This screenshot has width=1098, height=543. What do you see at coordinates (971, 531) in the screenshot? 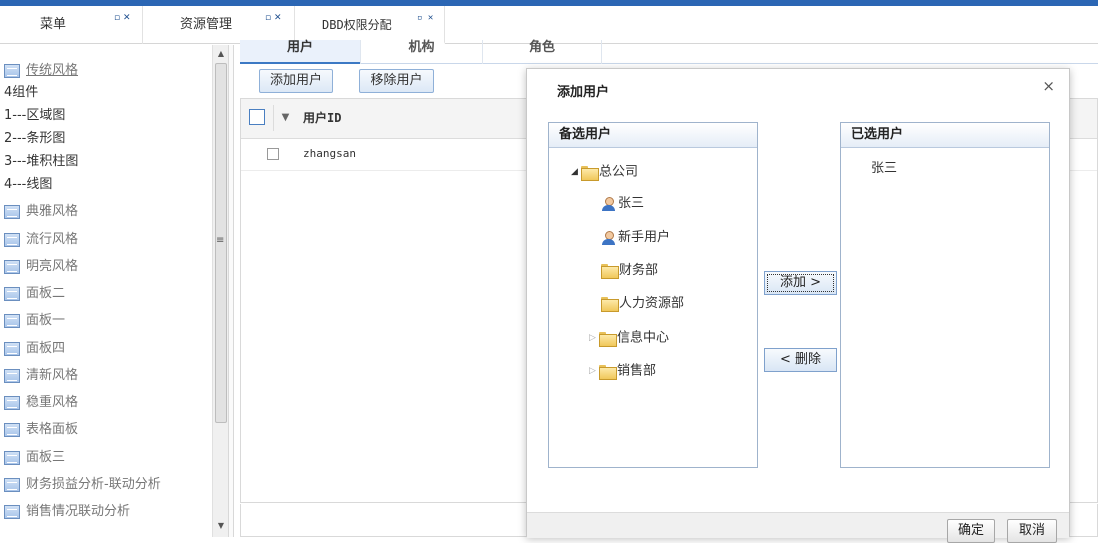
I see `ok-button: 确定` at bounding box center [971, 531].